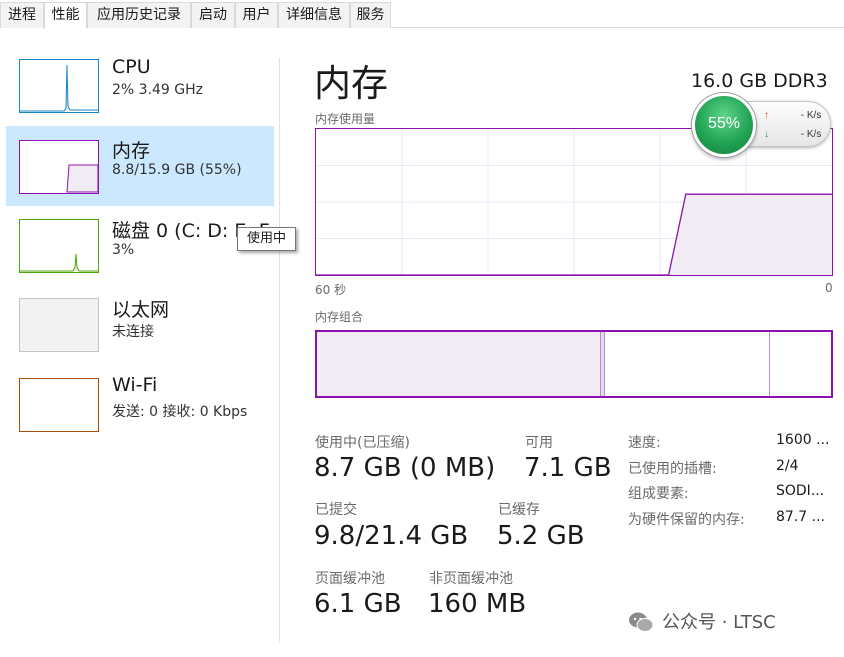 The width and height of the screenshot is (844, 657). Describe the element at coordinates (724, 125) in the screenshot. I see `memory-percent-gauge: 55%` at that location.